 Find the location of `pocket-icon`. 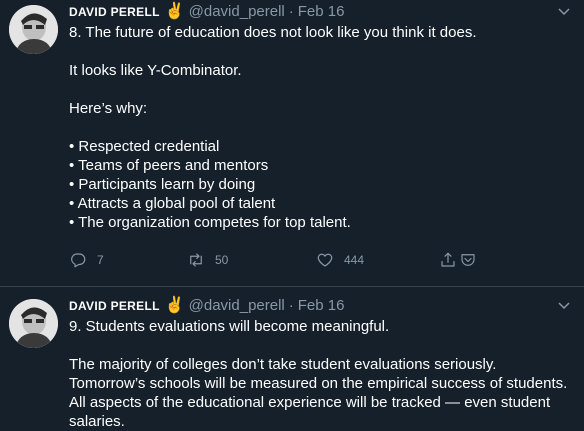

pocket-icon is located at coordinates (468, 260).